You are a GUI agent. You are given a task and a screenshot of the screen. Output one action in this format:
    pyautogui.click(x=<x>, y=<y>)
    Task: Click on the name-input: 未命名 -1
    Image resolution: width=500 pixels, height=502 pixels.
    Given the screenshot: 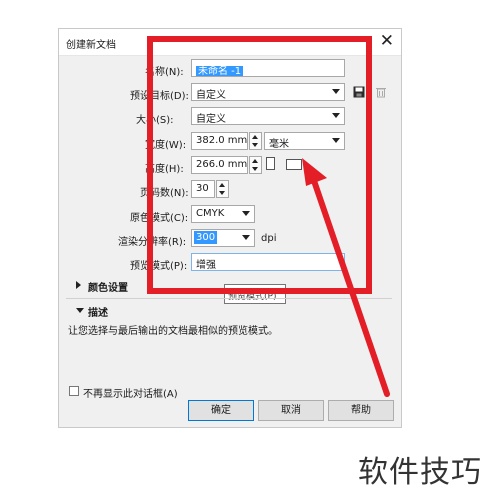 What is the action you would take?
    pyautogui.click(x=268, y=68)
    